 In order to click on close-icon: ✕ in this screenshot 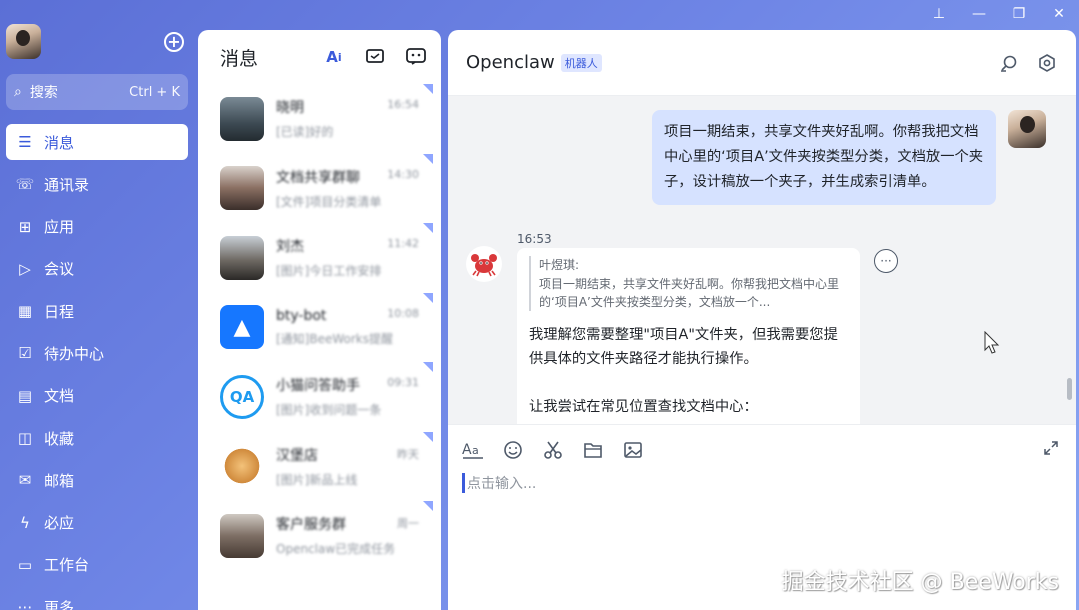, I will do `click(1059, 14)`.